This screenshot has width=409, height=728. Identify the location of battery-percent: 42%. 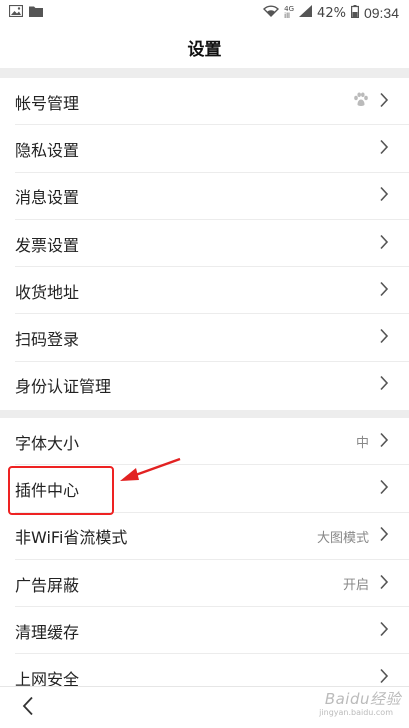
(331, 13).